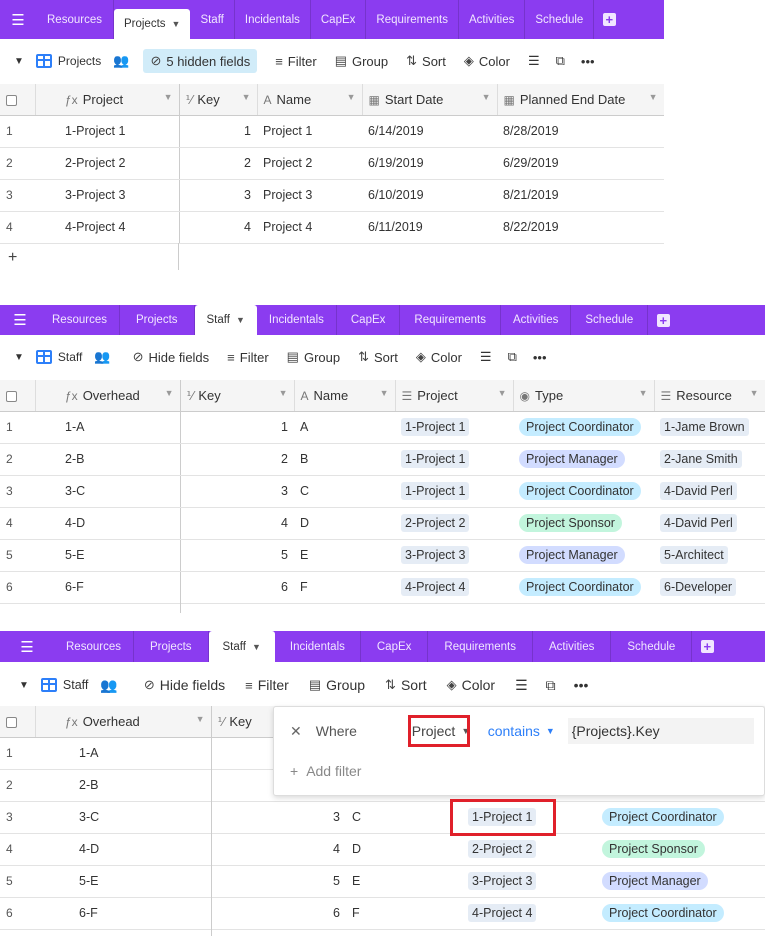  I want to click on tab-staff: Staff, so click(212, 19).